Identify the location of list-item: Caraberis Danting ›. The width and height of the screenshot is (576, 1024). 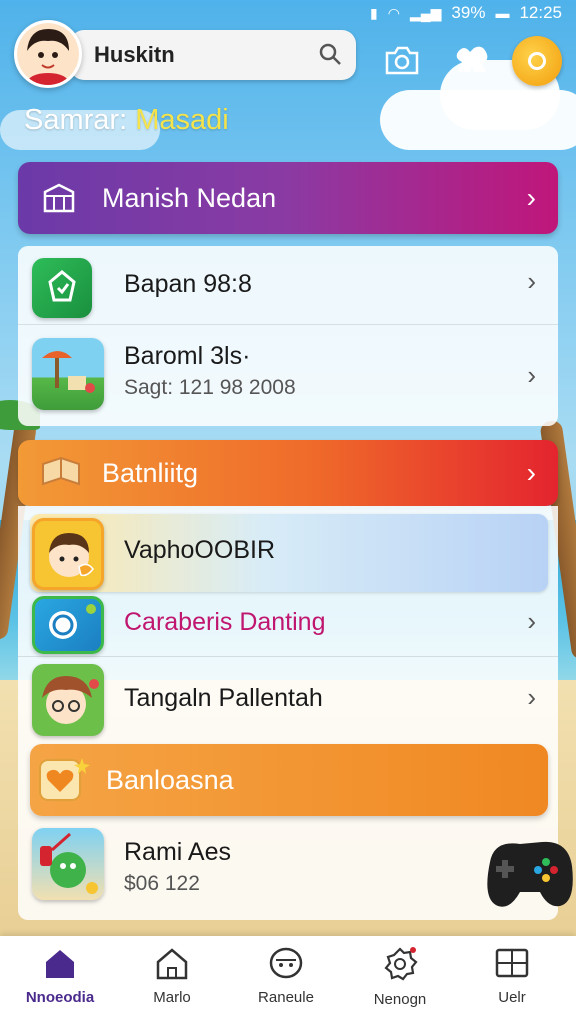
(288, 625).